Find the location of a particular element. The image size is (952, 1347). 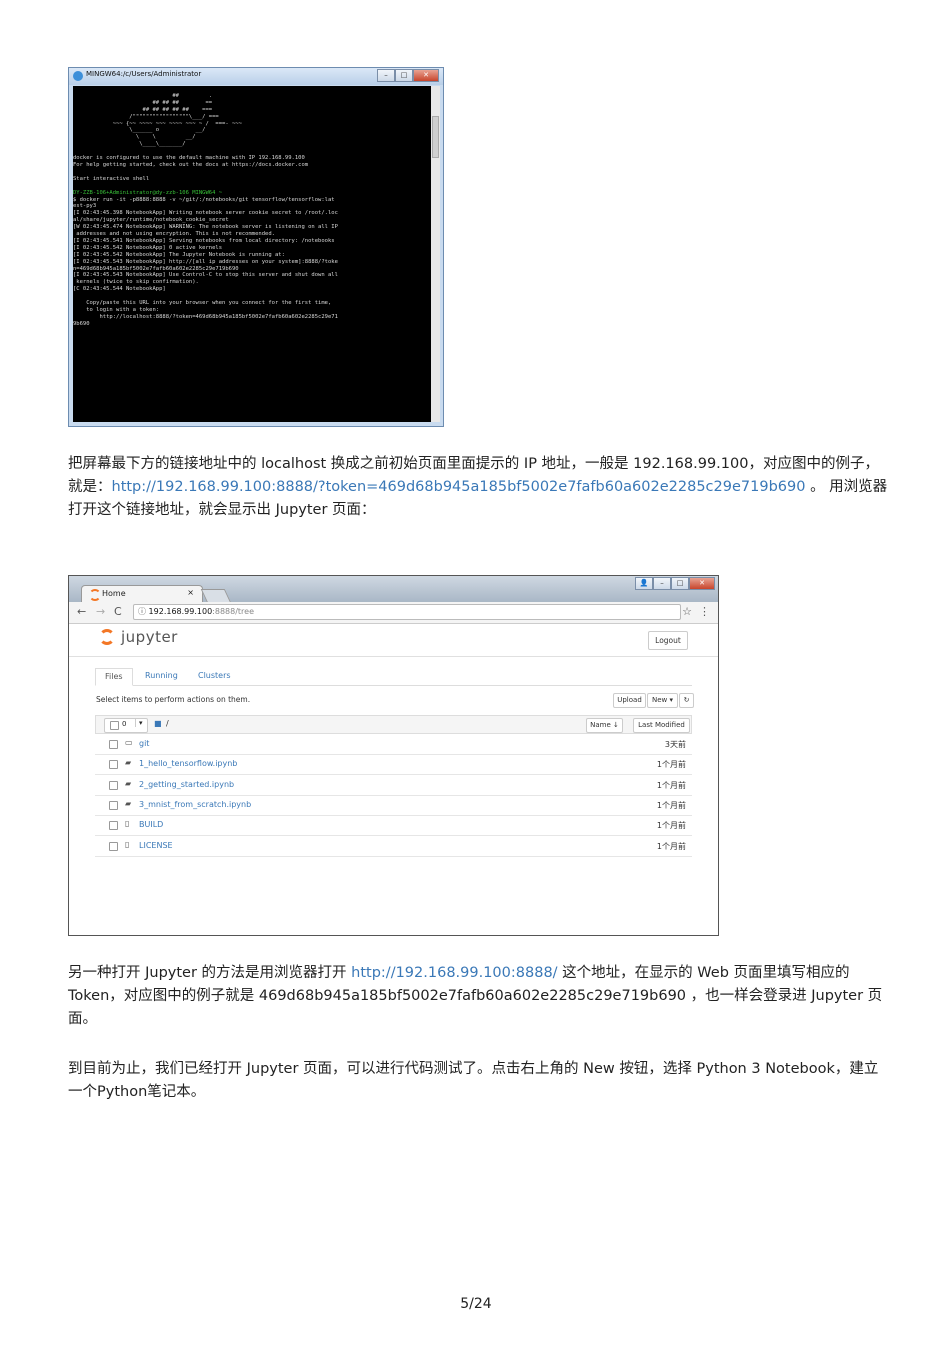

tab-clusters: Clusters is located at coordinates (214, 676).